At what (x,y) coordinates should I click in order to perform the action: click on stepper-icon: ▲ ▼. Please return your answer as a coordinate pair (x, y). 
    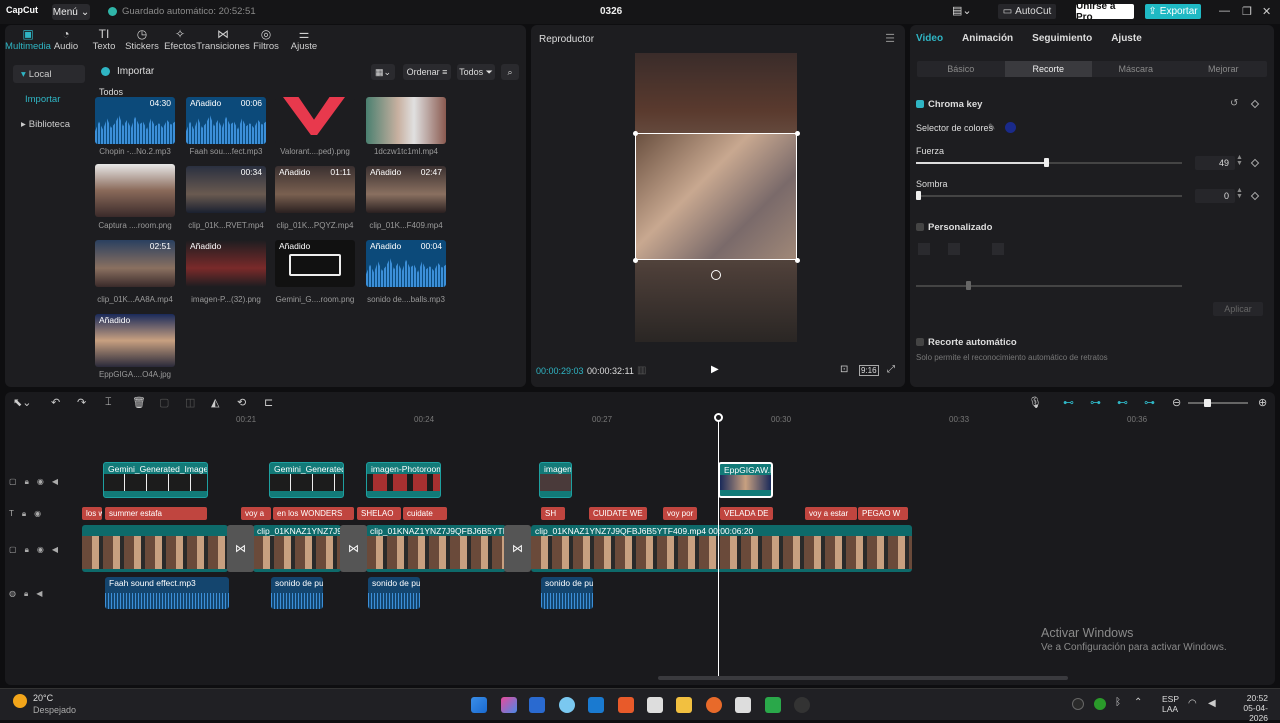
    Looking at the image, I should click on (1239, 193).